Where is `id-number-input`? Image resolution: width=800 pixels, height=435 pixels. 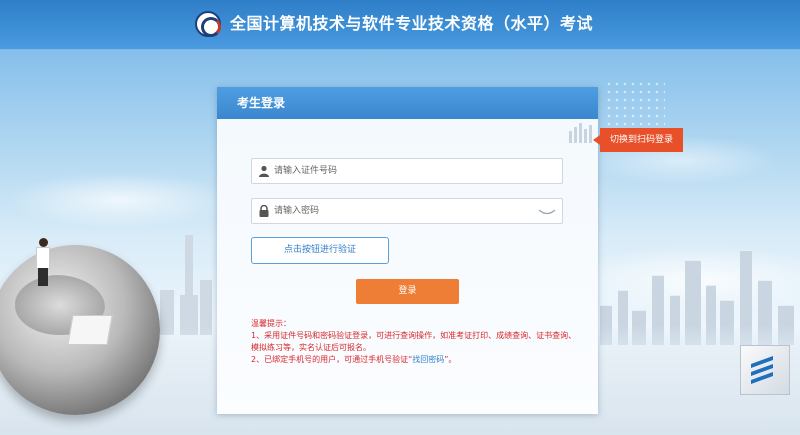
id-number-input is located at coordinates (404, 171).